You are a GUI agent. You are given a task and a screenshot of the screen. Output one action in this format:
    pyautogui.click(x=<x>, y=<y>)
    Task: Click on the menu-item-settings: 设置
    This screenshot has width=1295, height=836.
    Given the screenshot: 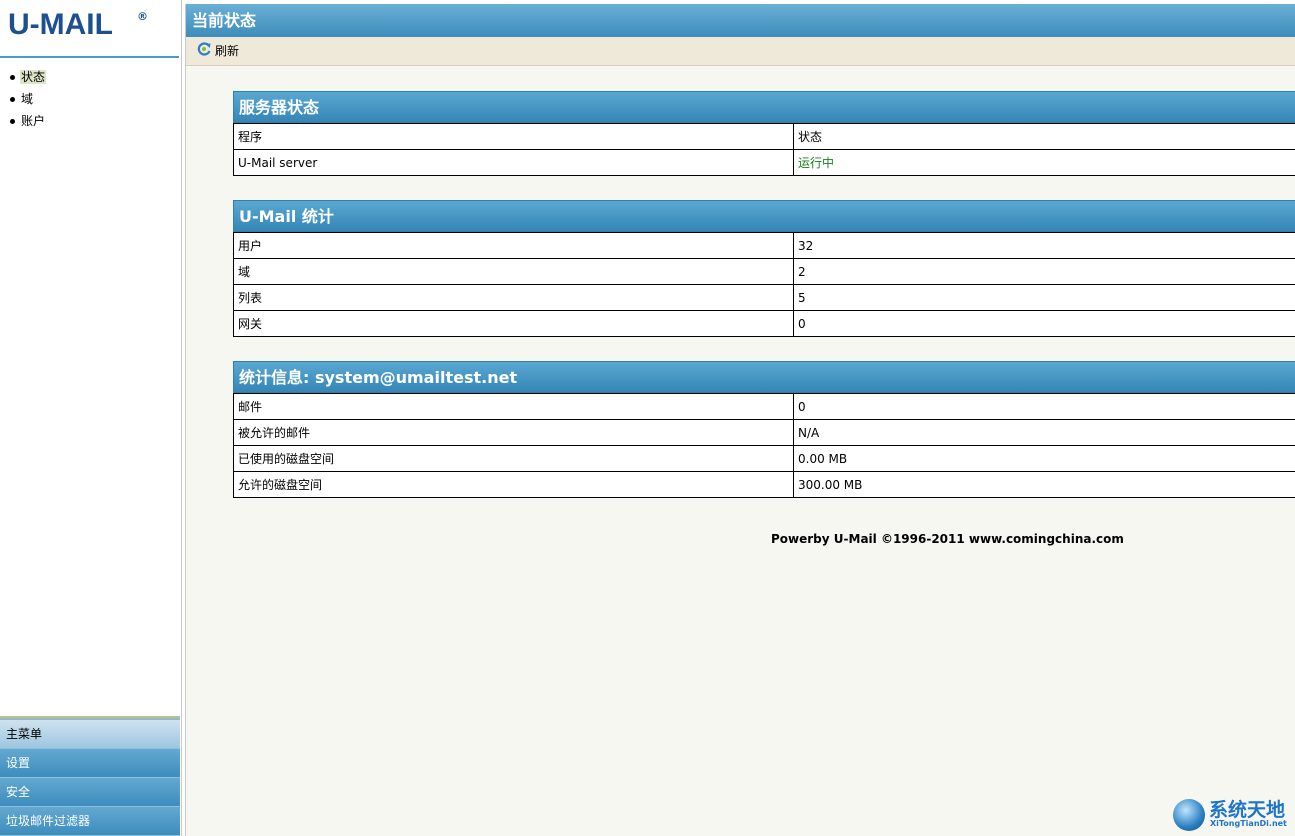 What is the action you would take?
    pyautogui.click(x=90, y=763)
    